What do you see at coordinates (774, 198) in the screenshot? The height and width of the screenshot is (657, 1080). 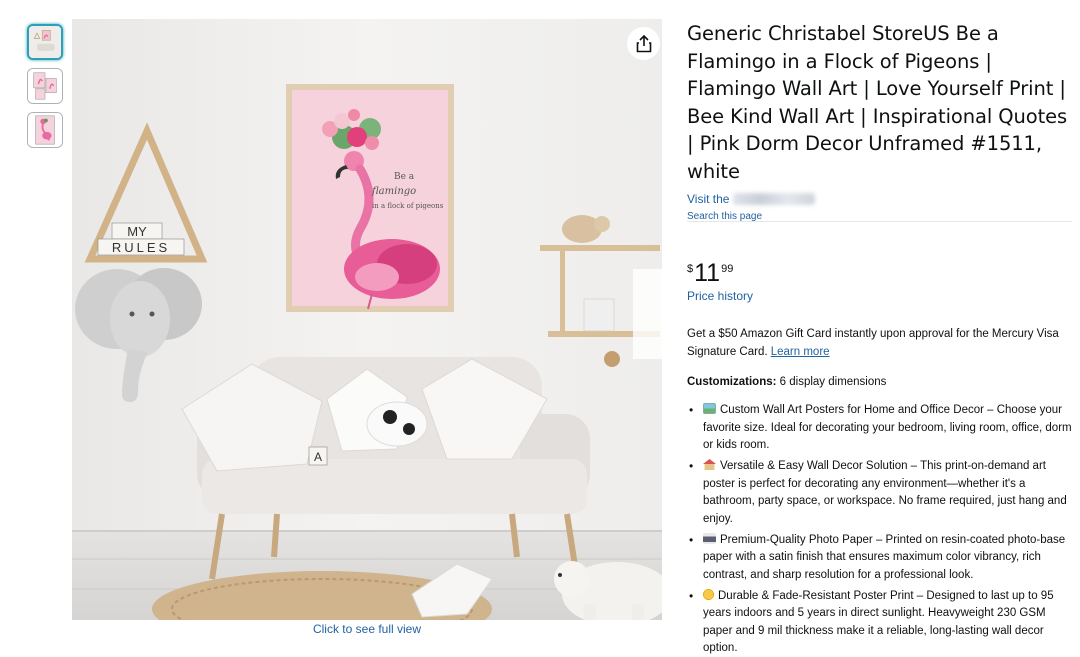 I see `redacted-store-name` at bounding box center [774, 198].